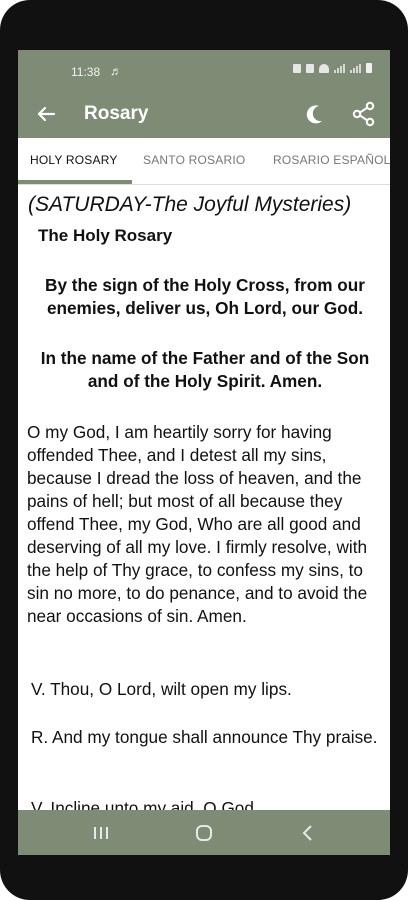 Image resolution: width=408 pixels, height=900 pixels. Describe the element at coordinates (339, 68) in the screenshot. I see `signal-icon` at that location.